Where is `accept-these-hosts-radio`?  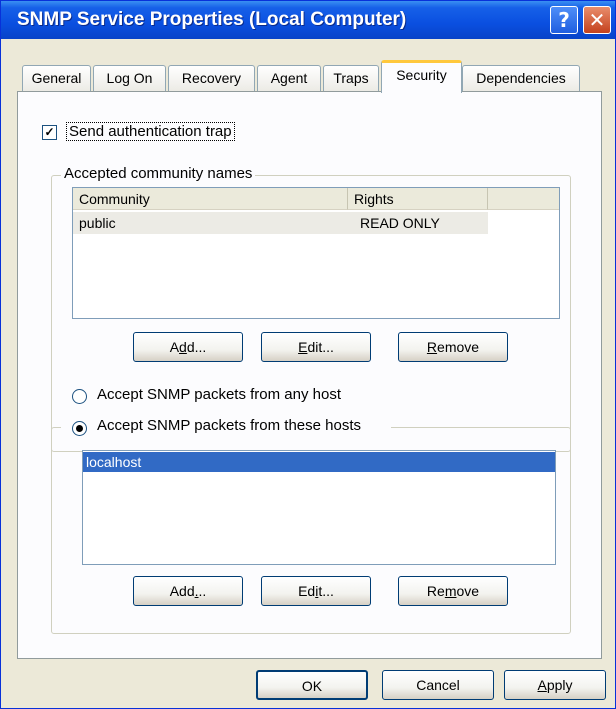 accept-these-hosts-radio is located at coordinates (79, 428).